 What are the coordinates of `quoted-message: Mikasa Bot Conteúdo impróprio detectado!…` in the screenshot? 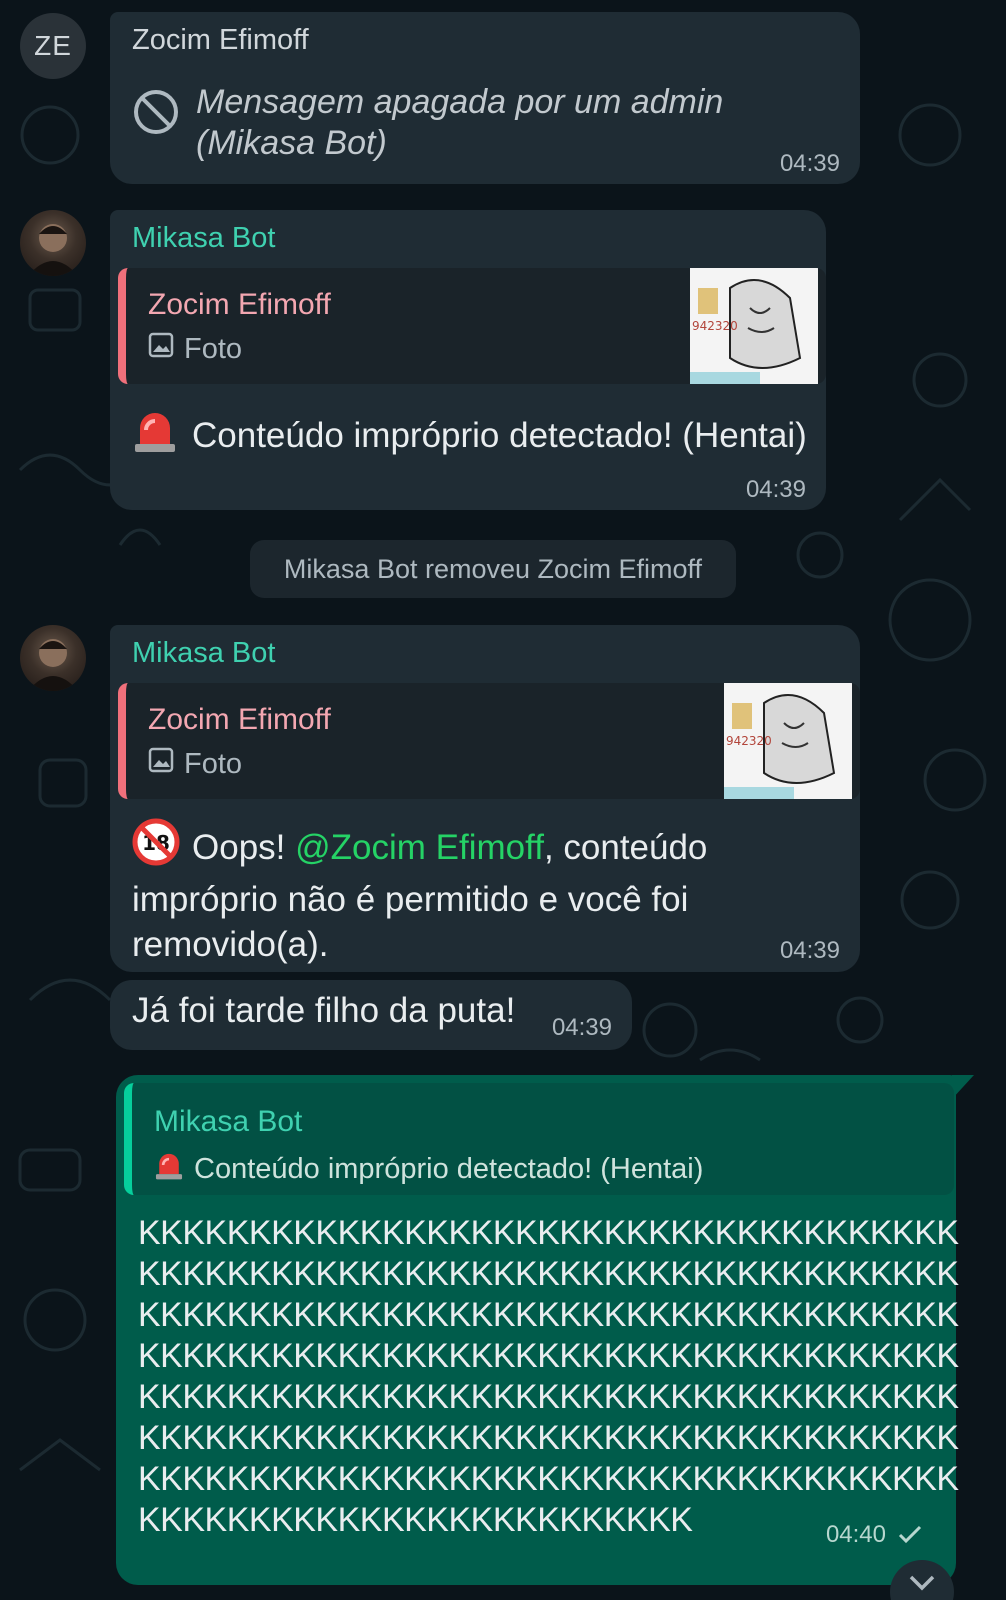 It's located at (539, 1139).